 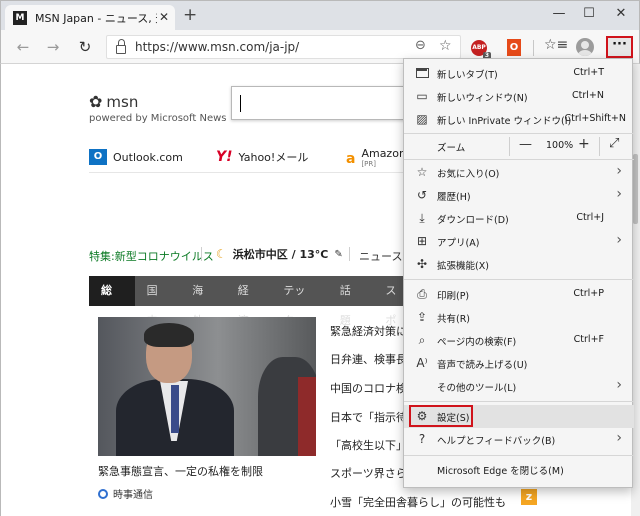 What do you see at coordinates (164, 17) in the screenshot?
I see `close-tab-icon: ✕` at bounding box center [164, 17].